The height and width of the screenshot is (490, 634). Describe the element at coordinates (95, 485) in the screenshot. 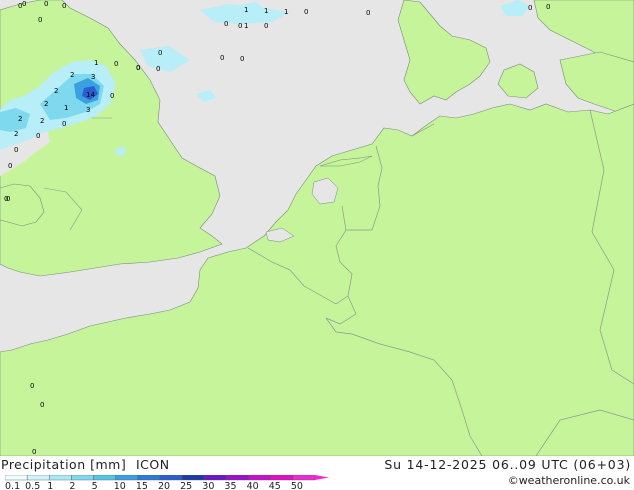

I see `legend-tick-label: 5` at that location.